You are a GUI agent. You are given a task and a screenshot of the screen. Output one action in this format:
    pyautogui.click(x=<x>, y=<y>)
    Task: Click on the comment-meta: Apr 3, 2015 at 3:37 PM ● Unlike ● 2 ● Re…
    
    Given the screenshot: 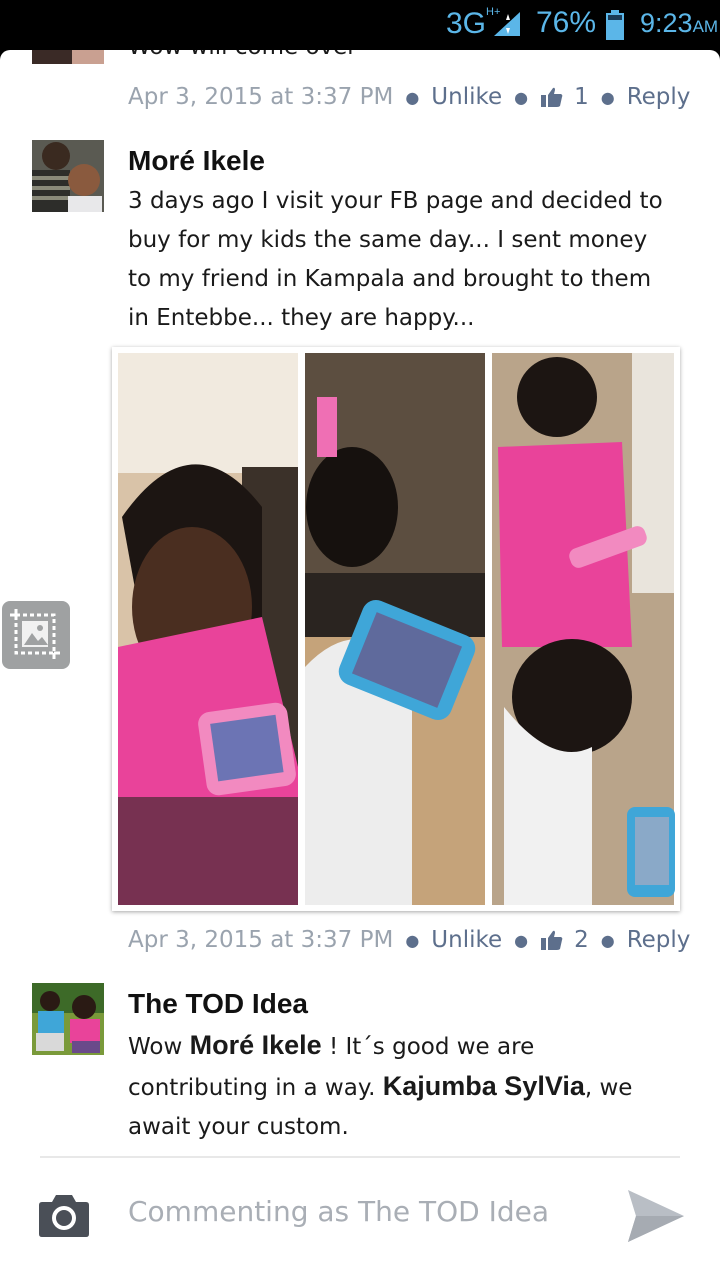 What is the action you would take?
    pyautogui.click(x=409, y=940)
    